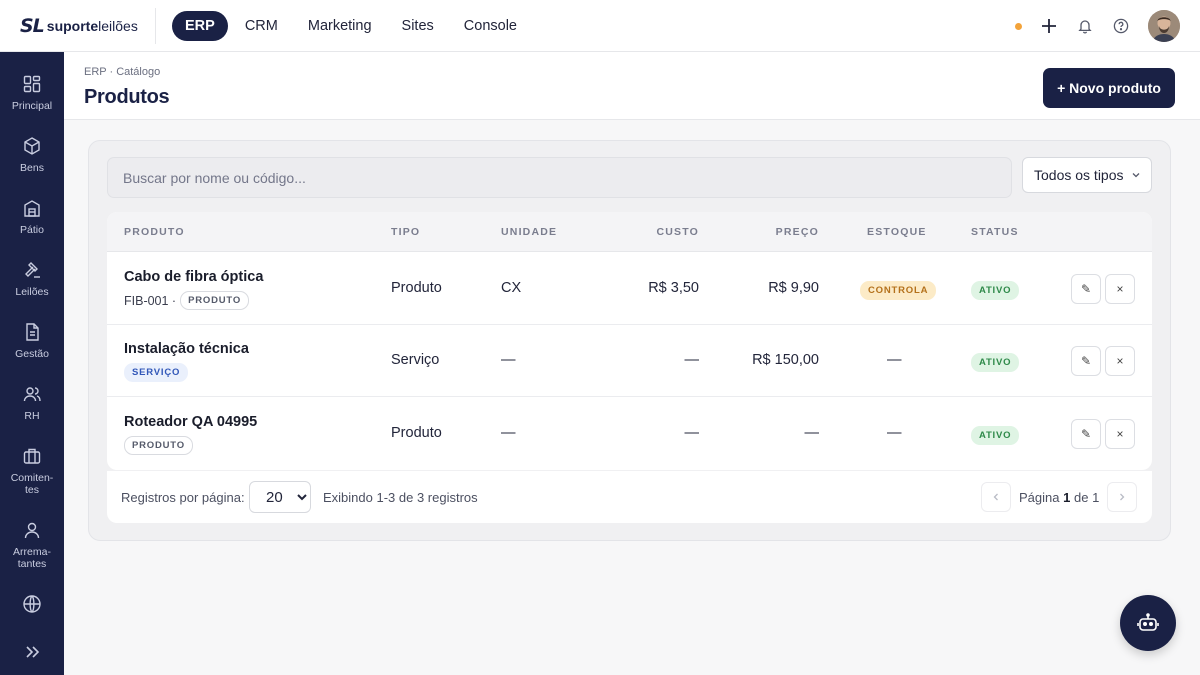 The height and width of the screenshot is (675, 1200). I want to click on per-page-label: Registros por página:, so click(183, 497).